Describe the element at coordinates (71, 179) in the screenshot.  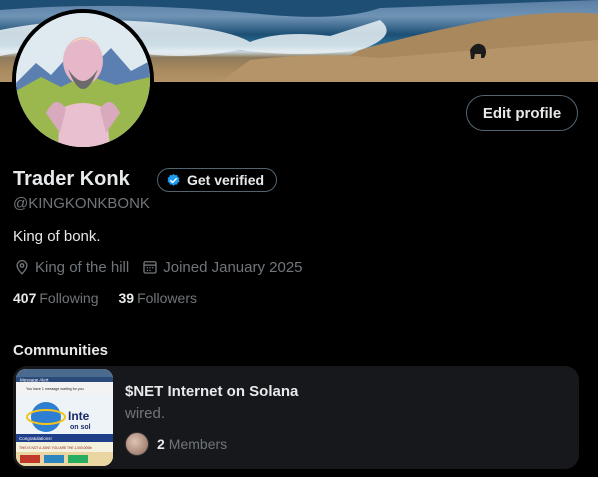
I see `display-name: Trader Konk` at that location.